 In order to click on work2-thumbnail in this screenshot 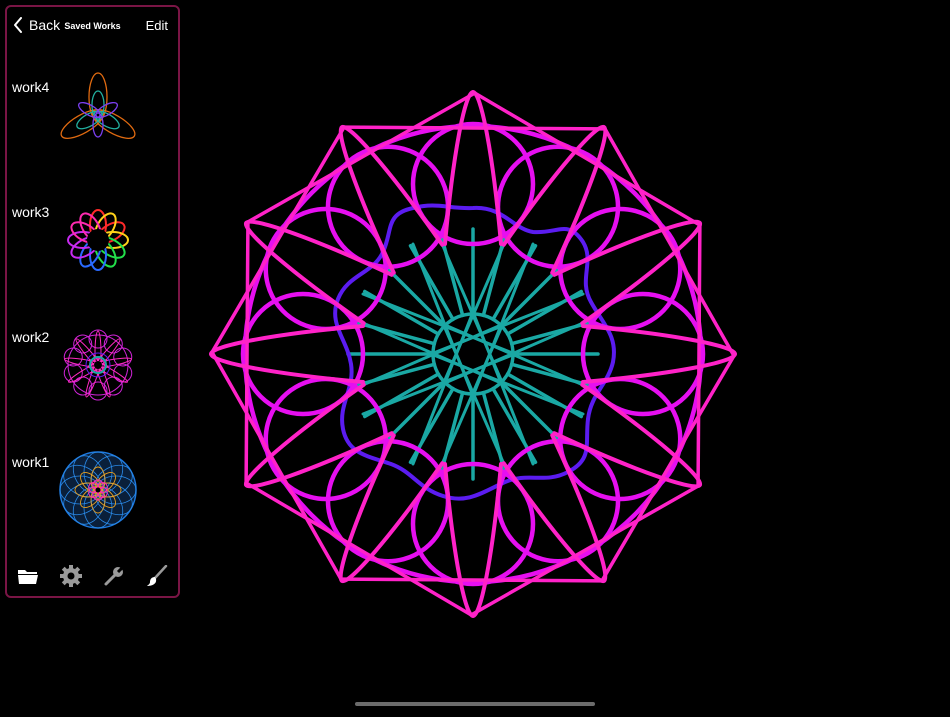, I will do `click(98, 365)`.